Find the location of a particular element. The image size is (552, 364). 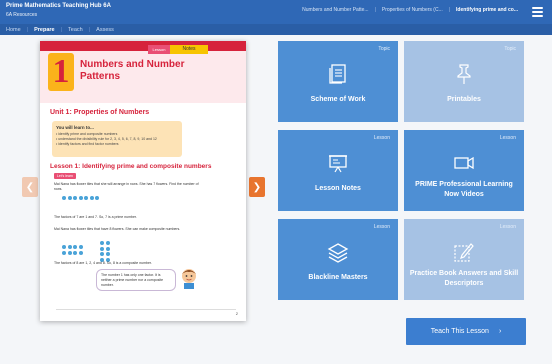

chevron-right-icon: › is located at coordinates (500, 331).